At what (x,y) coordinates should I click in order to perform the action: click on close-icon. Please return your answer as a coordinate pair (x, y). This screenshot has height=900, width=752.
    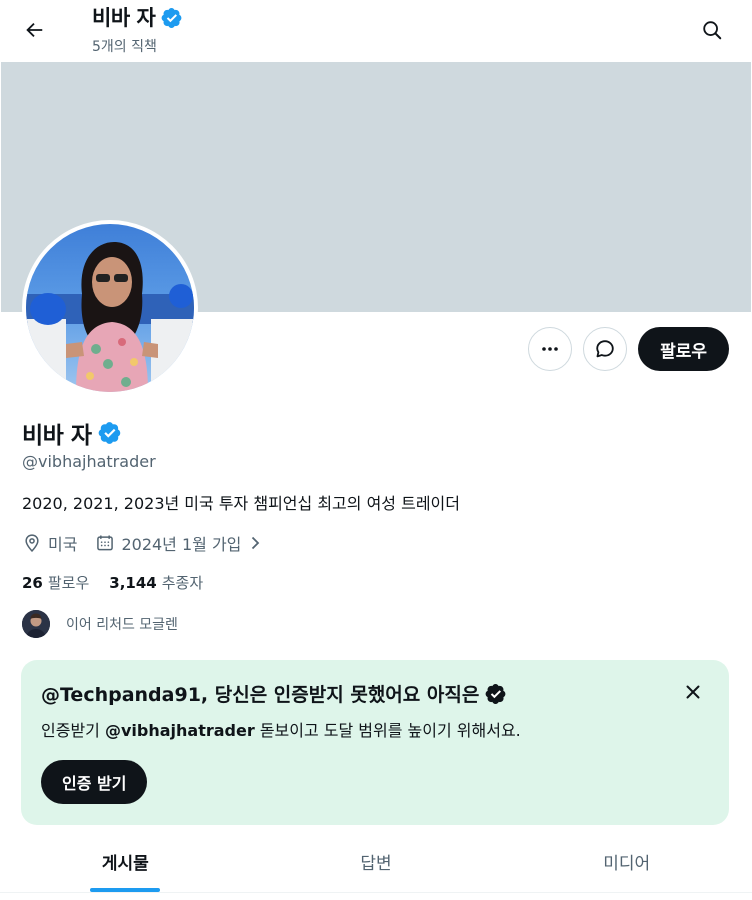
    Looking at the image, I should click on (693, 692).